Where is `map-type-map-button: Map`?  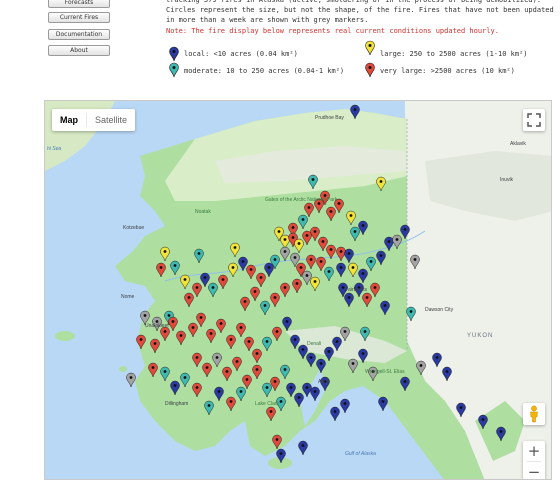 map-type-map-button: Map is located at coordinates (69, 120).